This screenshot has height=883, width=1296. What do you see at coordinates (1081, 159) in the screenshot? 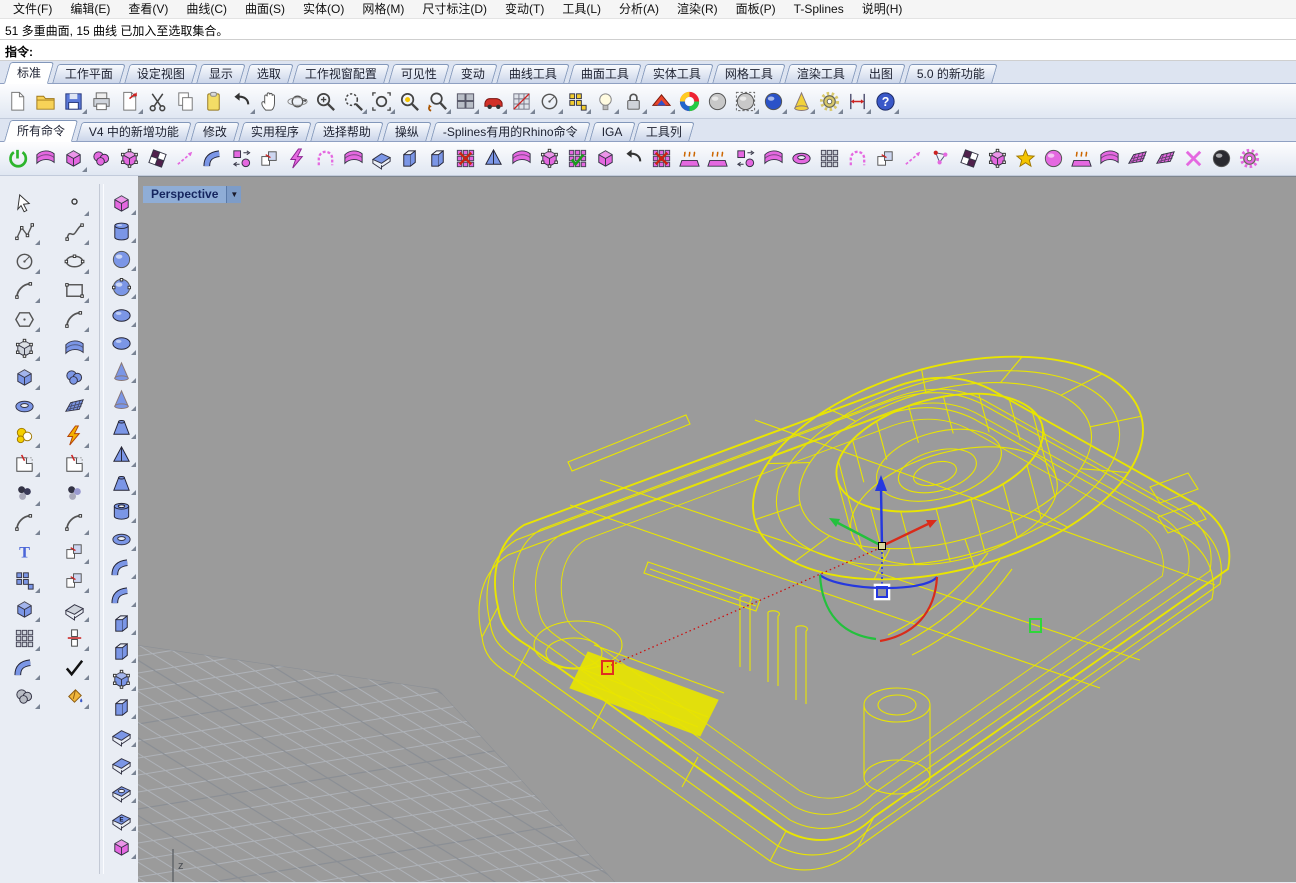
I see `ts-heat-icon` at bounding box center [1081, 159].